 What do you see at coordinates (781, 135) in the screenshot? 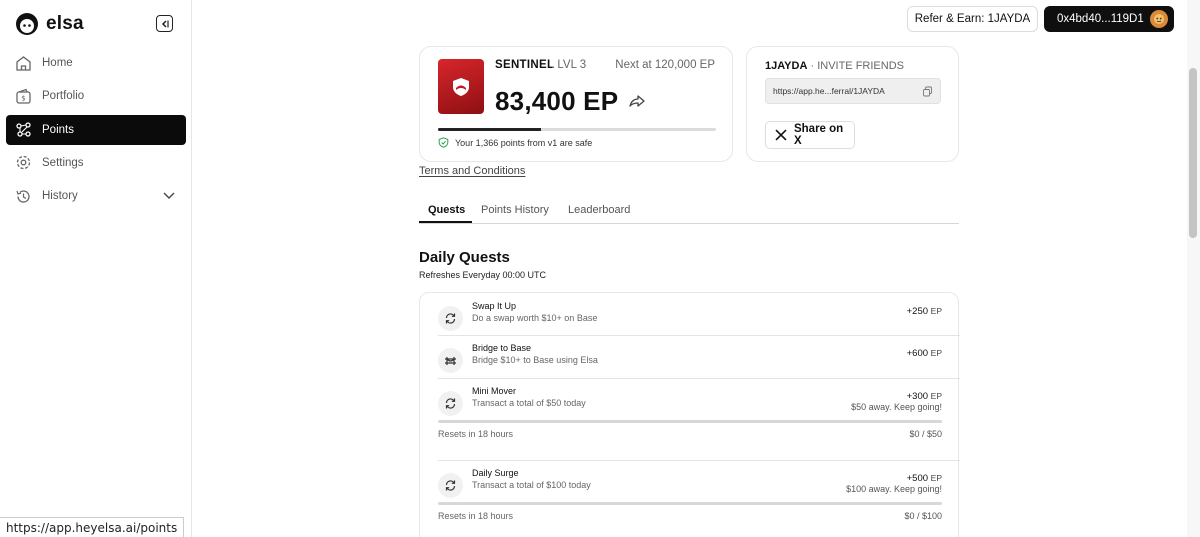
I see `x-logo-icon` at bounding box center [781, 135].